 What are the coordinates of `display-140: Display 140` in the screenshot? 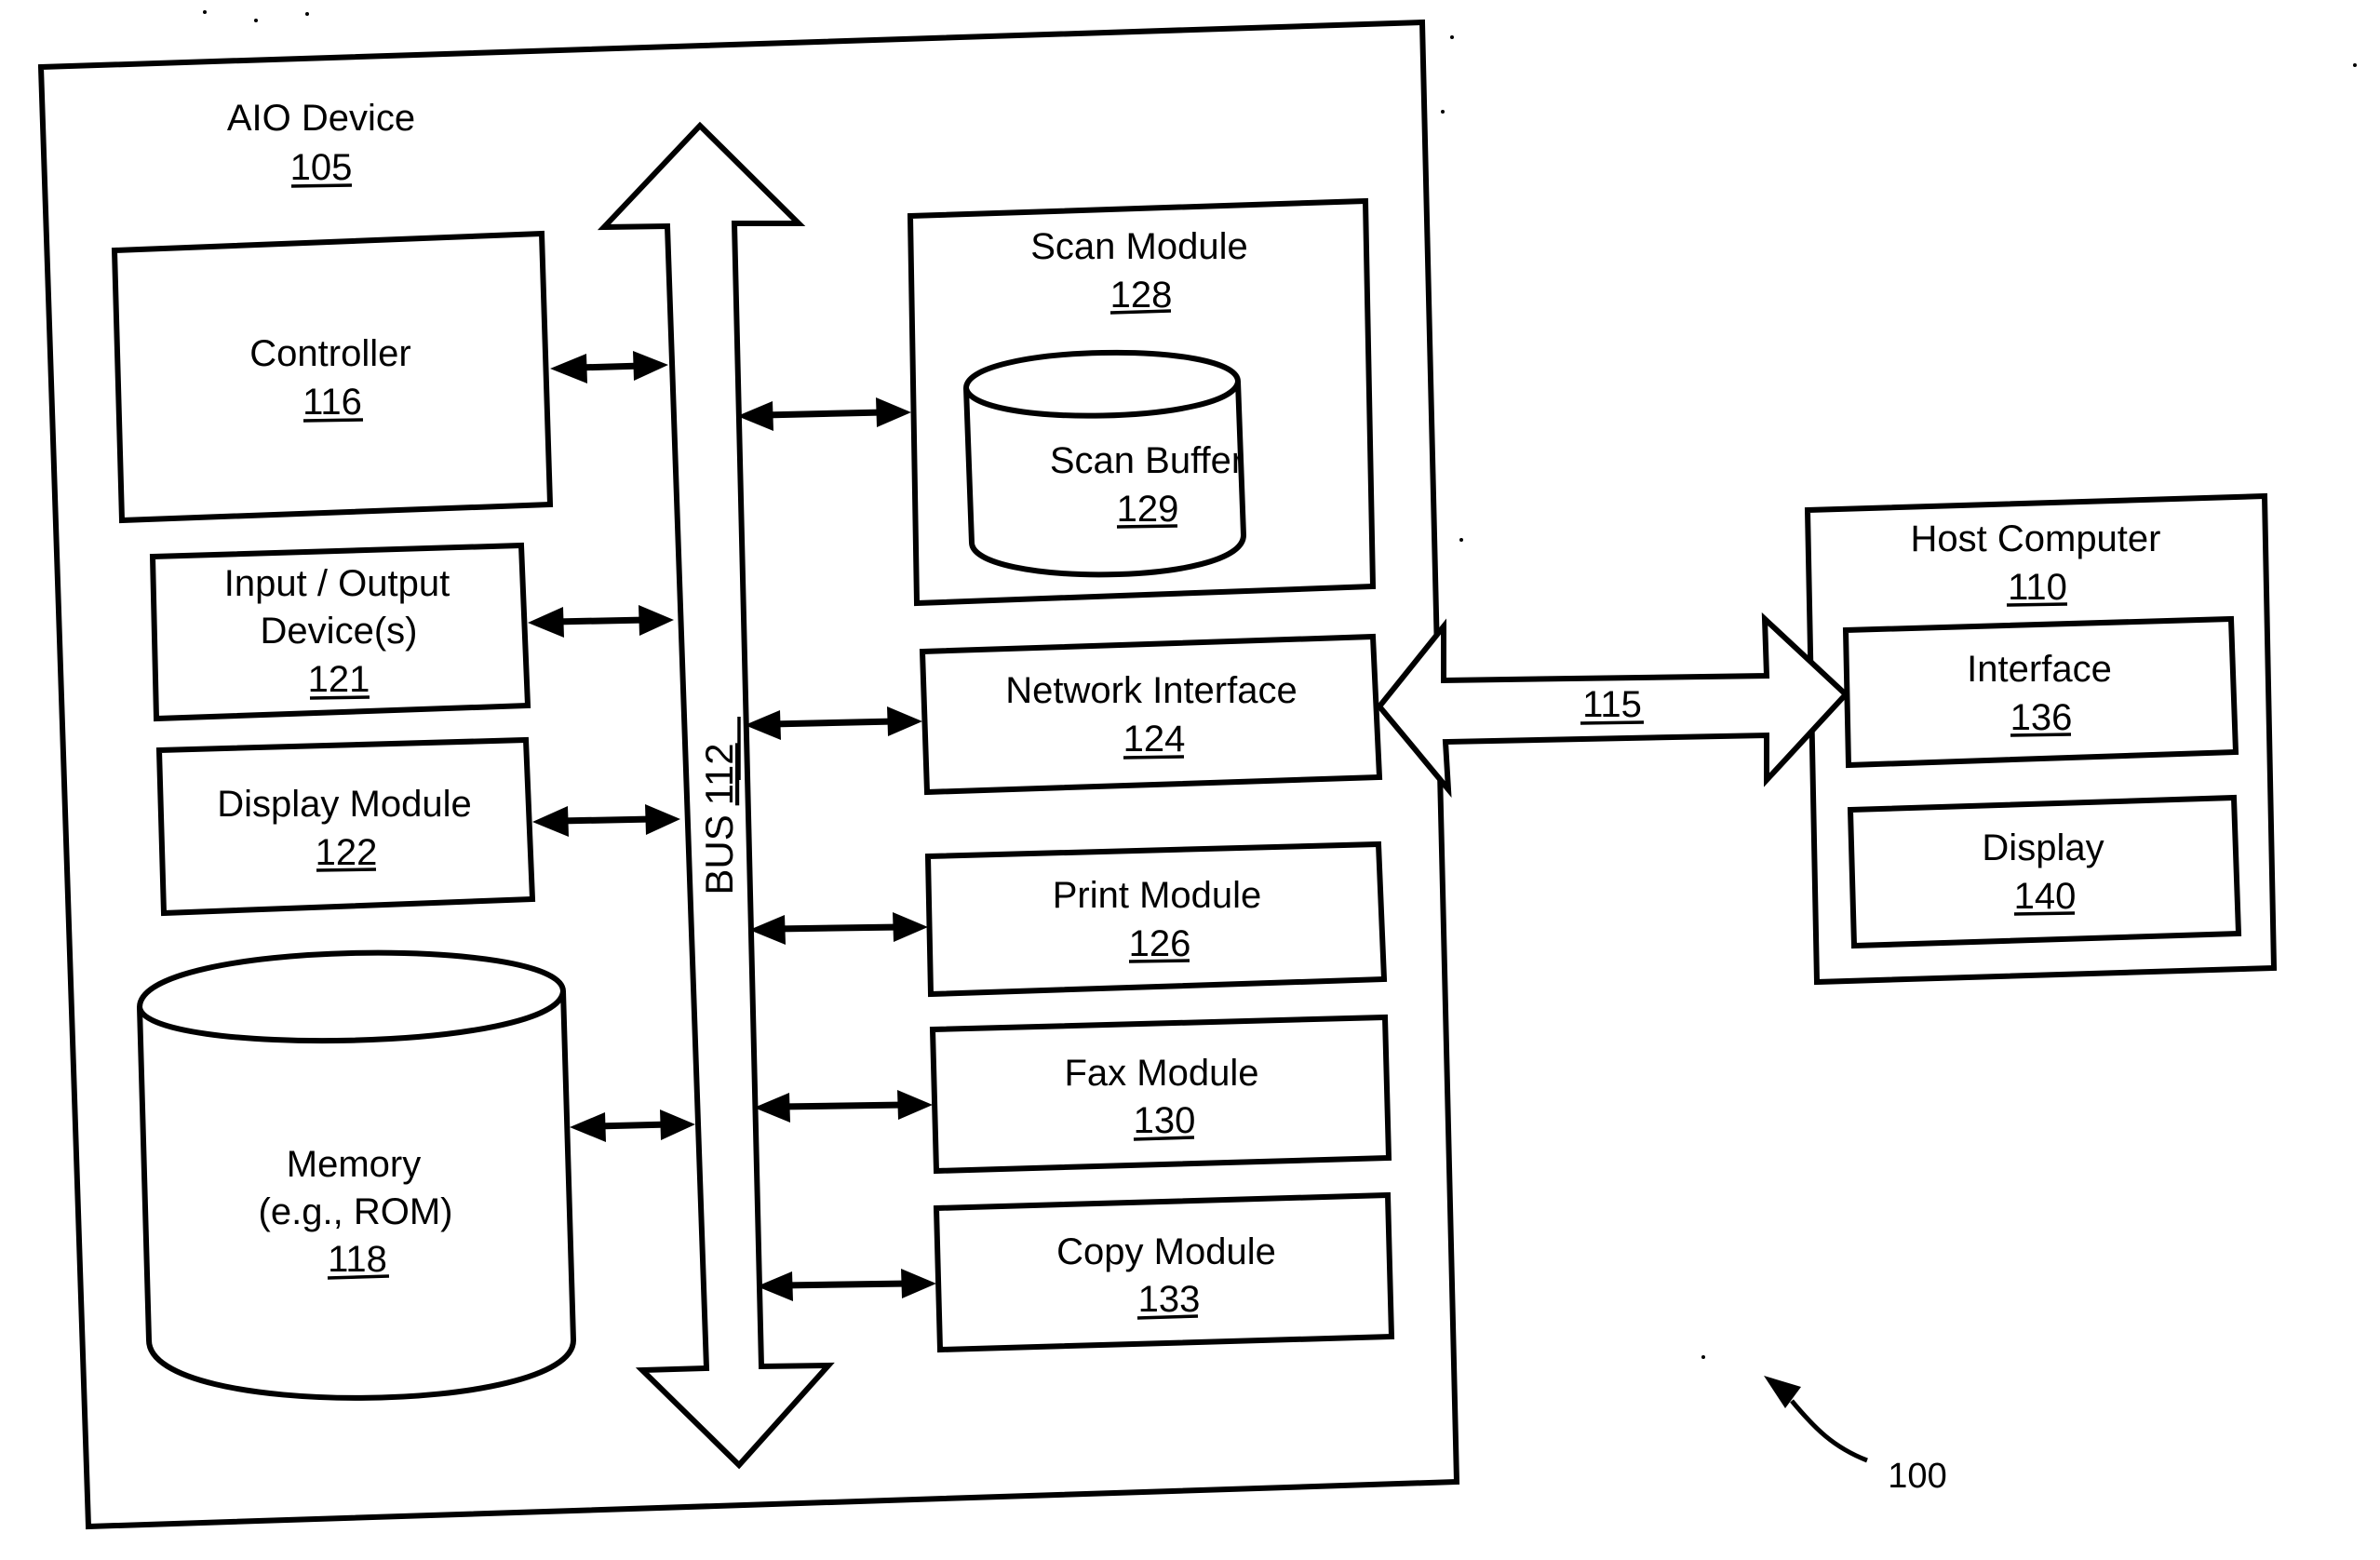 It's located at (2045, 871).